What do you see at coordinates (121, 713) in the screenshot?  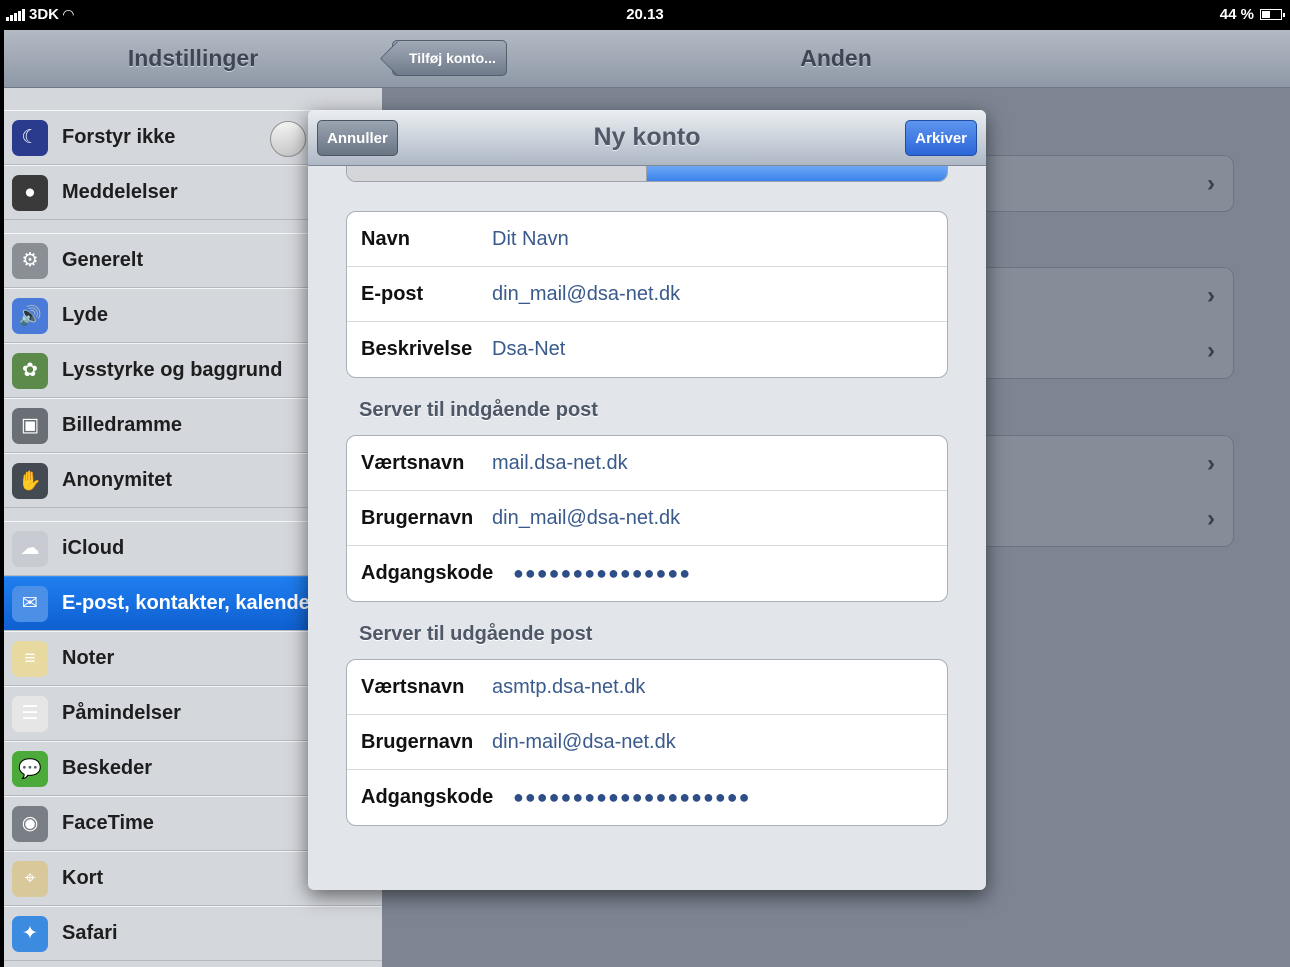 I see `sidebar-item-label: Påmindelser` at bounding box center [121, 713].